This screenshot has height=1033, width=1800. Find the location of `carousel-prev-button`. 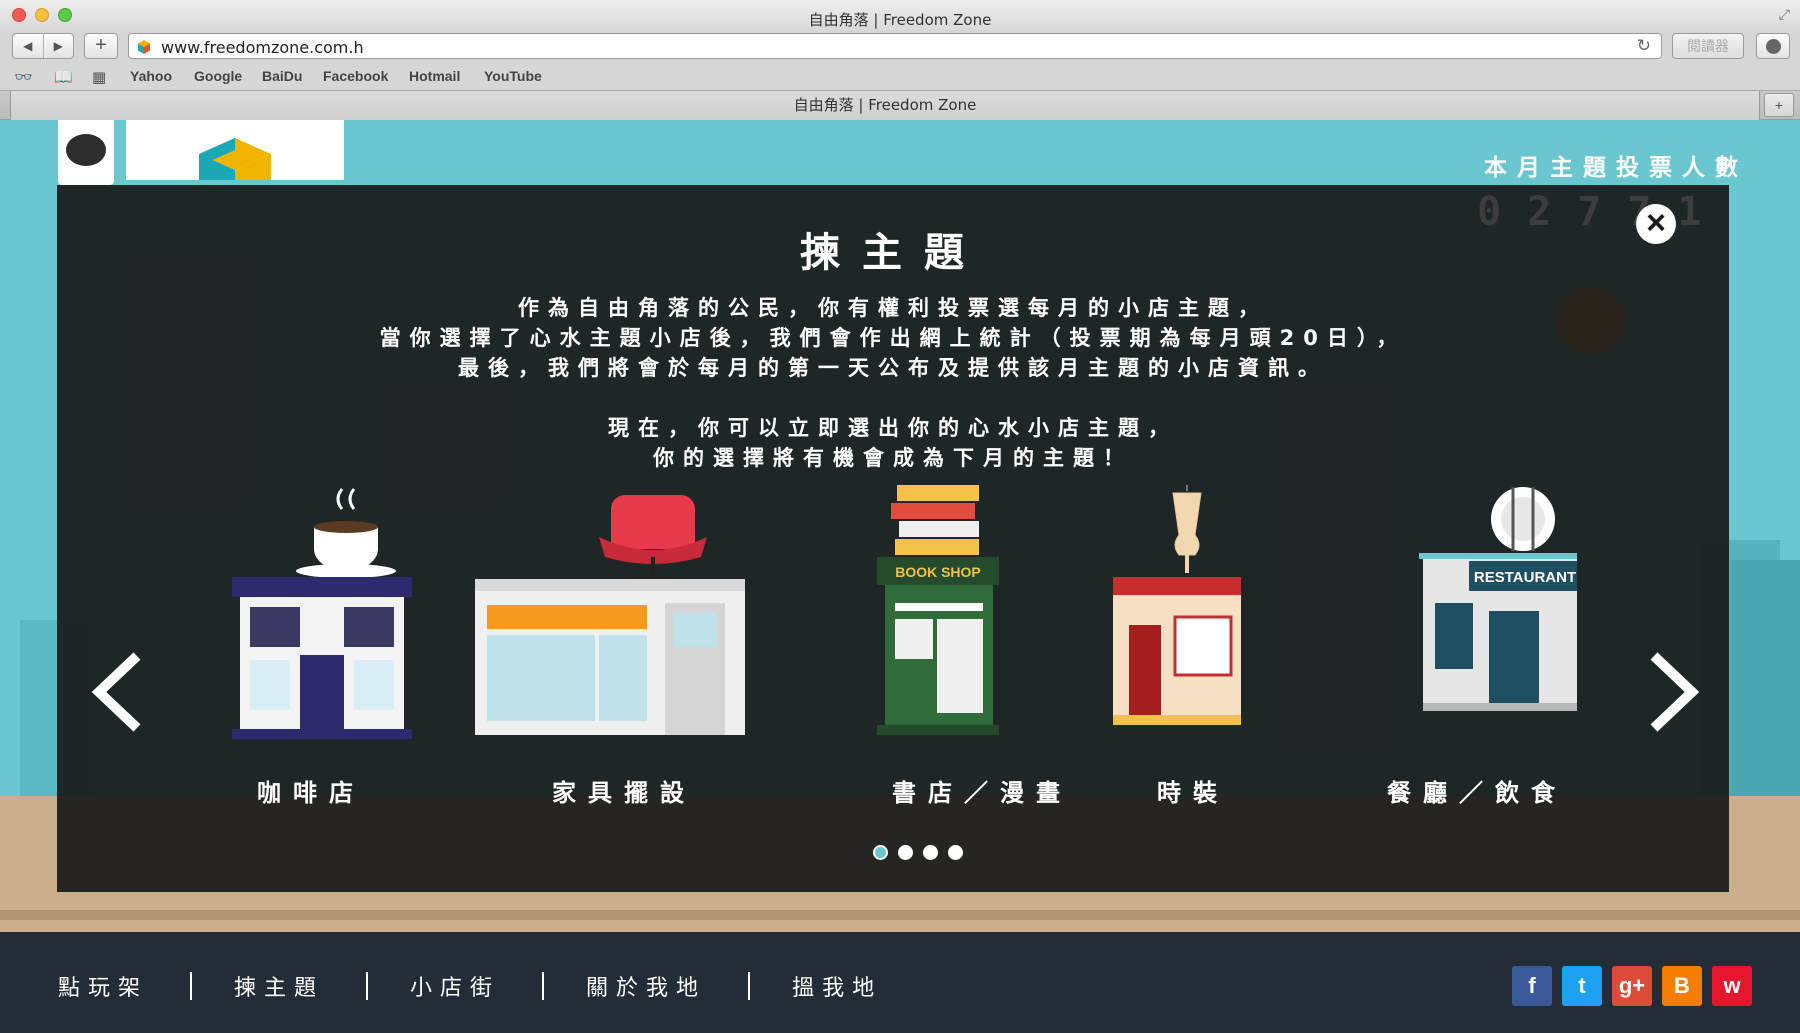

carousel-prev-button is located at coordinates (117, 692).